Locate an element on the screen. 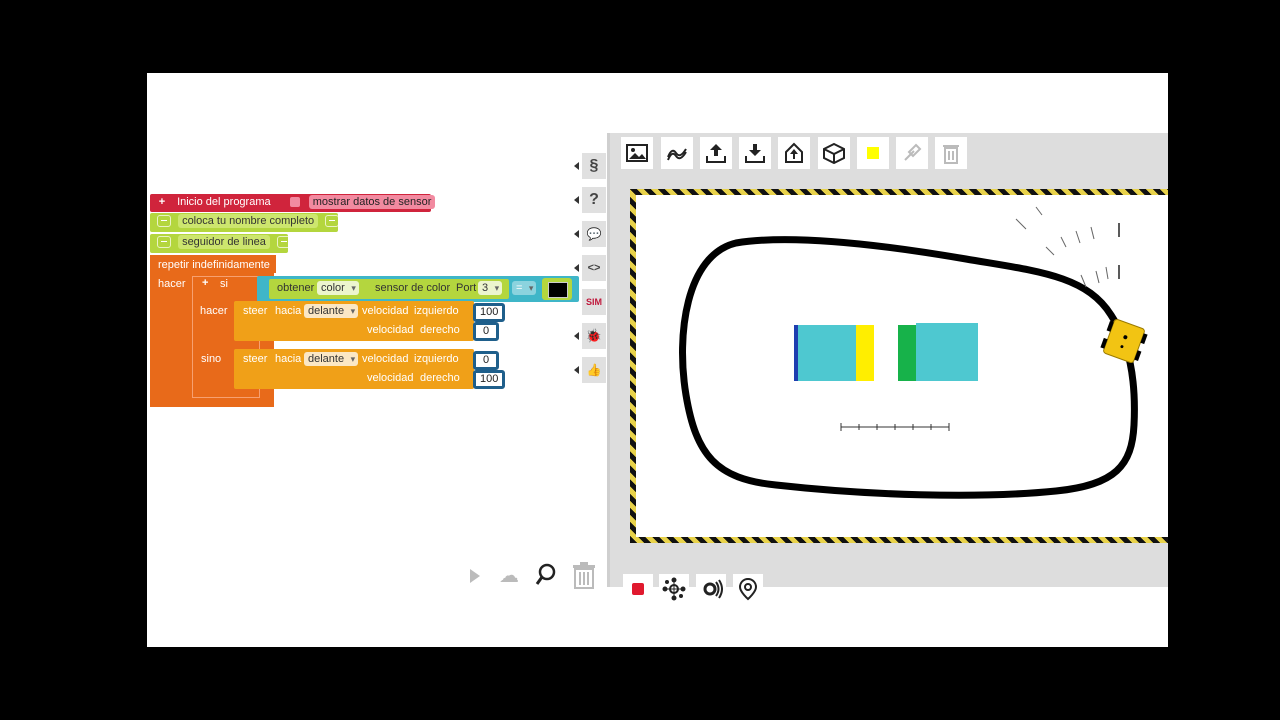 Image resolution: width=1280 pixels, height=720 pixels. line-follower-label: seguidor de linea is located at coordinates (224, 242).